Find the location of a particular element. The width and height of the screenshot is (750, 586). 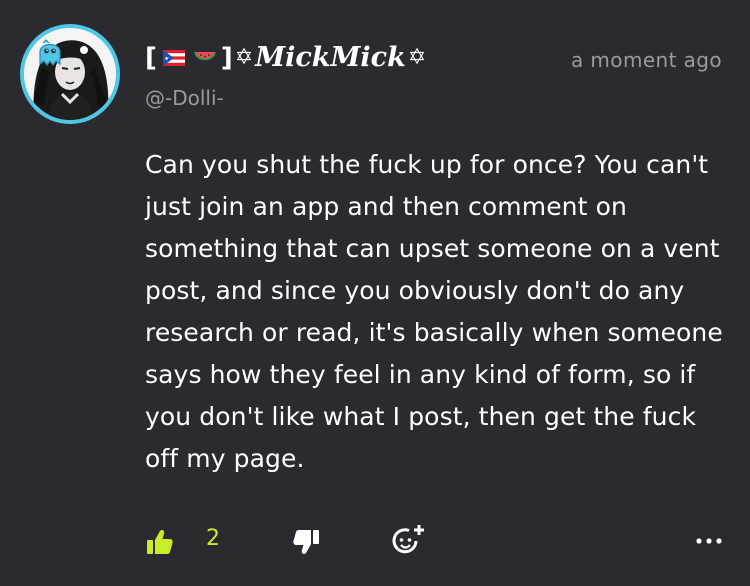

avatar is located at coordinates (70, 74).